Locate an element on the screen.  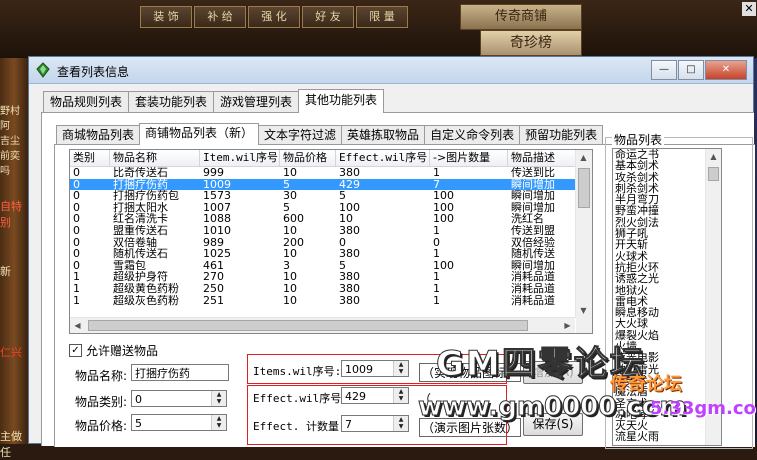
tab-reserved: 预留功能列表 is located at coordinates (561, 135).